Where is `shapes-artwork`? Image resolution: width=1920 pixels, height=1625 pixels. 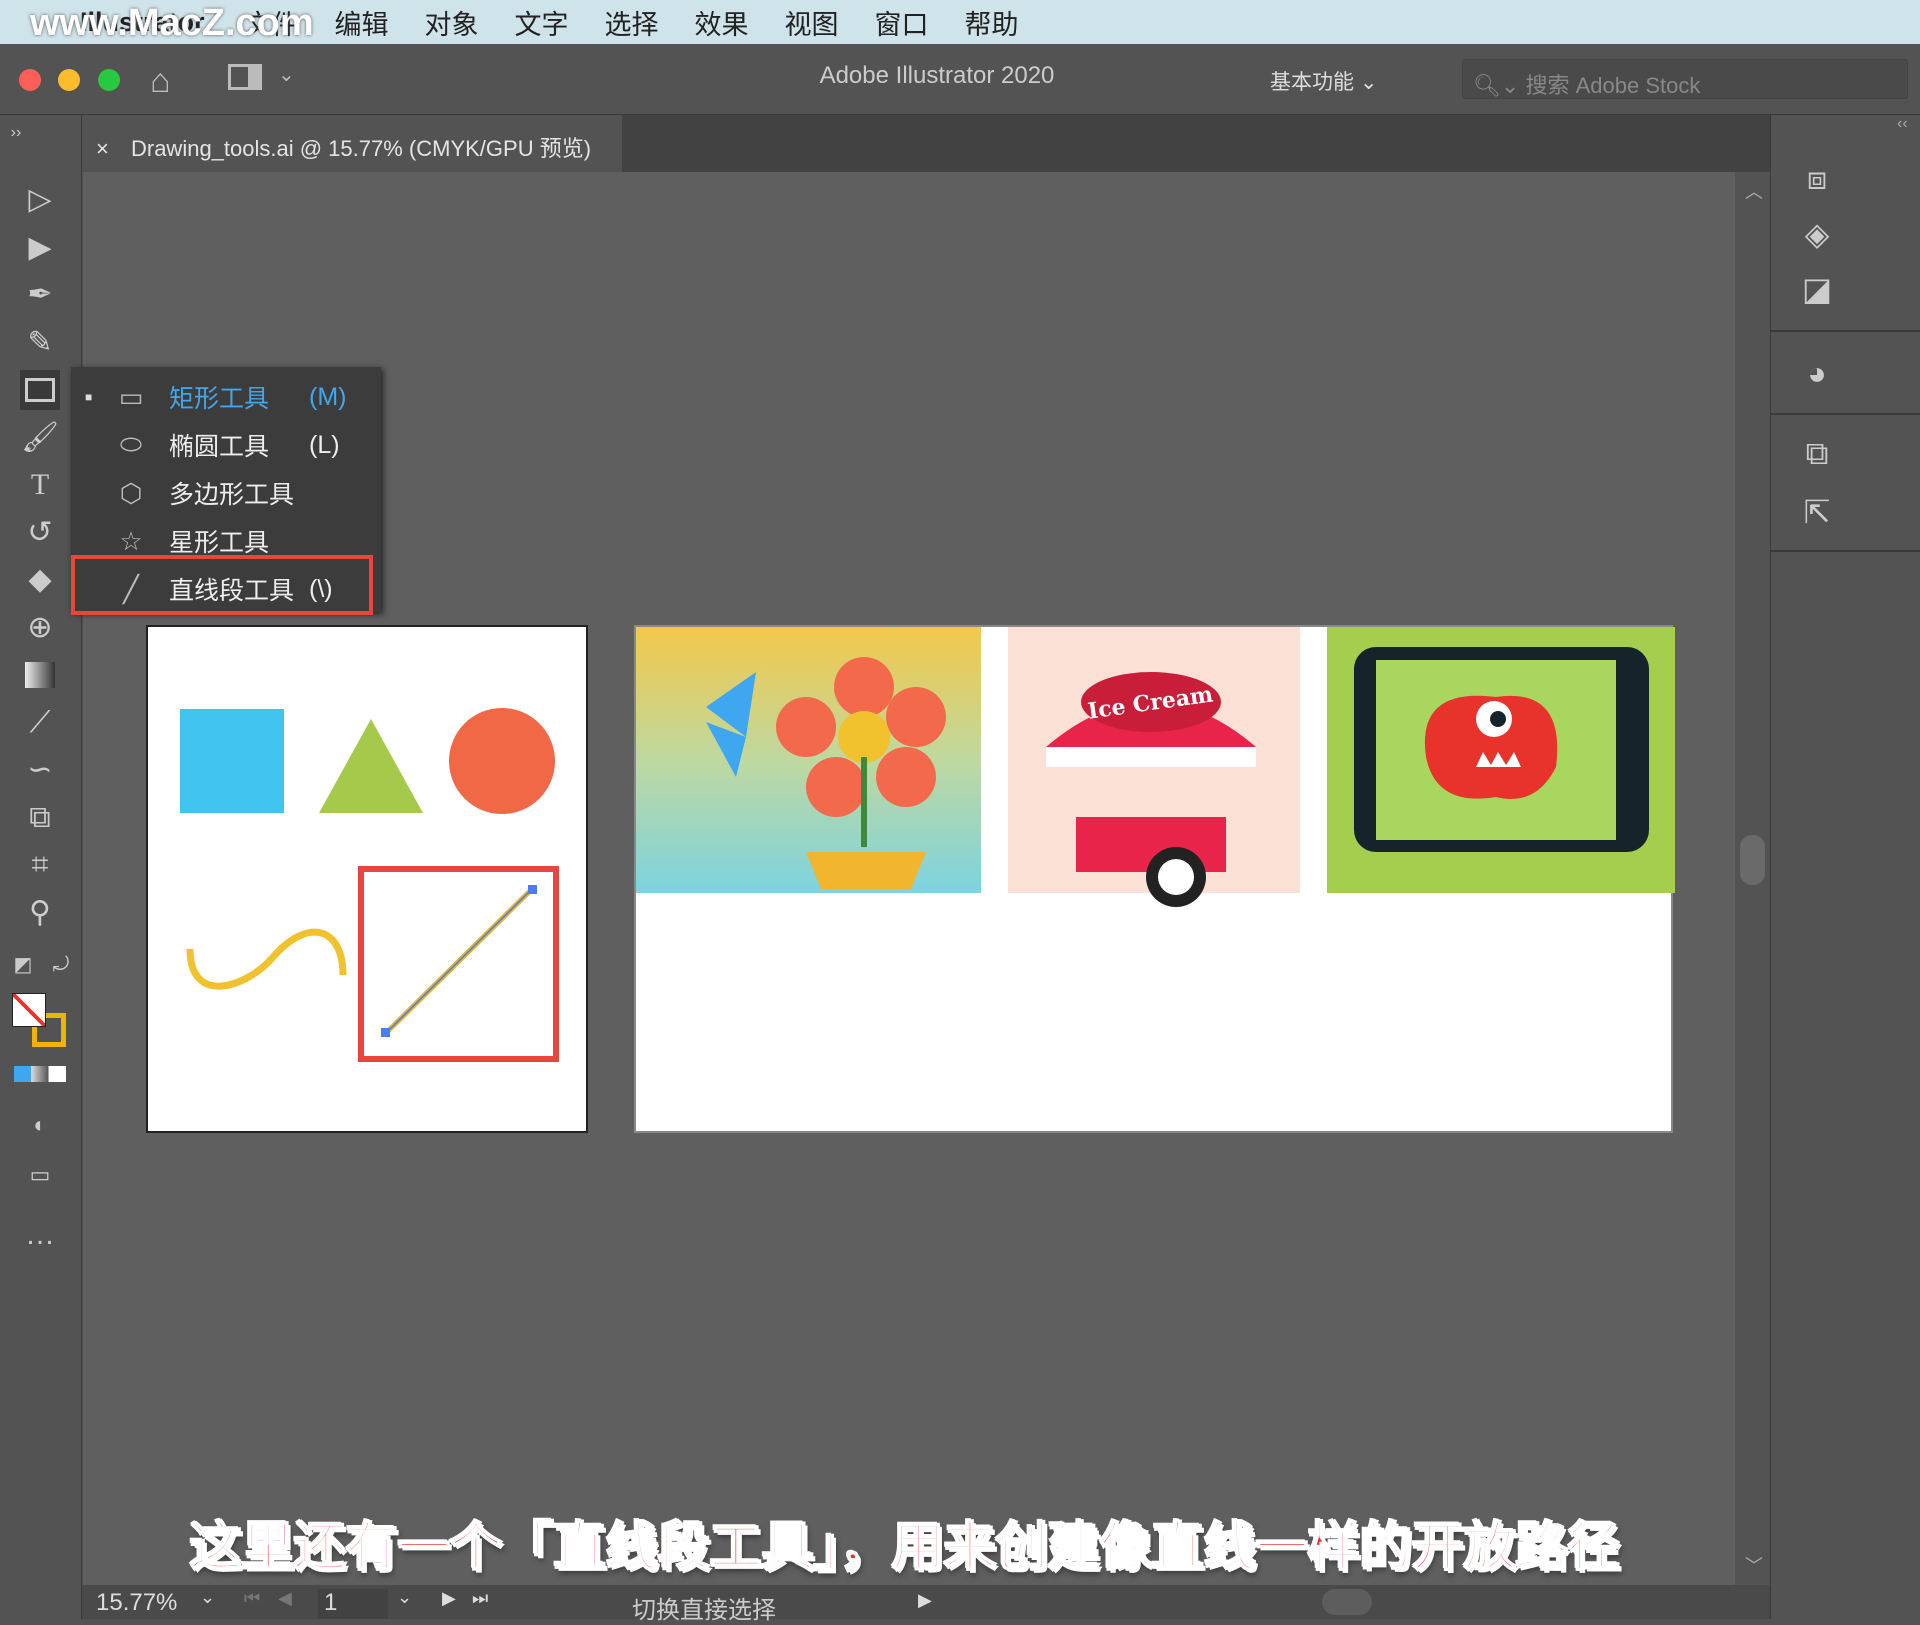 shapes-artwork is located at coordinates (369, 885).